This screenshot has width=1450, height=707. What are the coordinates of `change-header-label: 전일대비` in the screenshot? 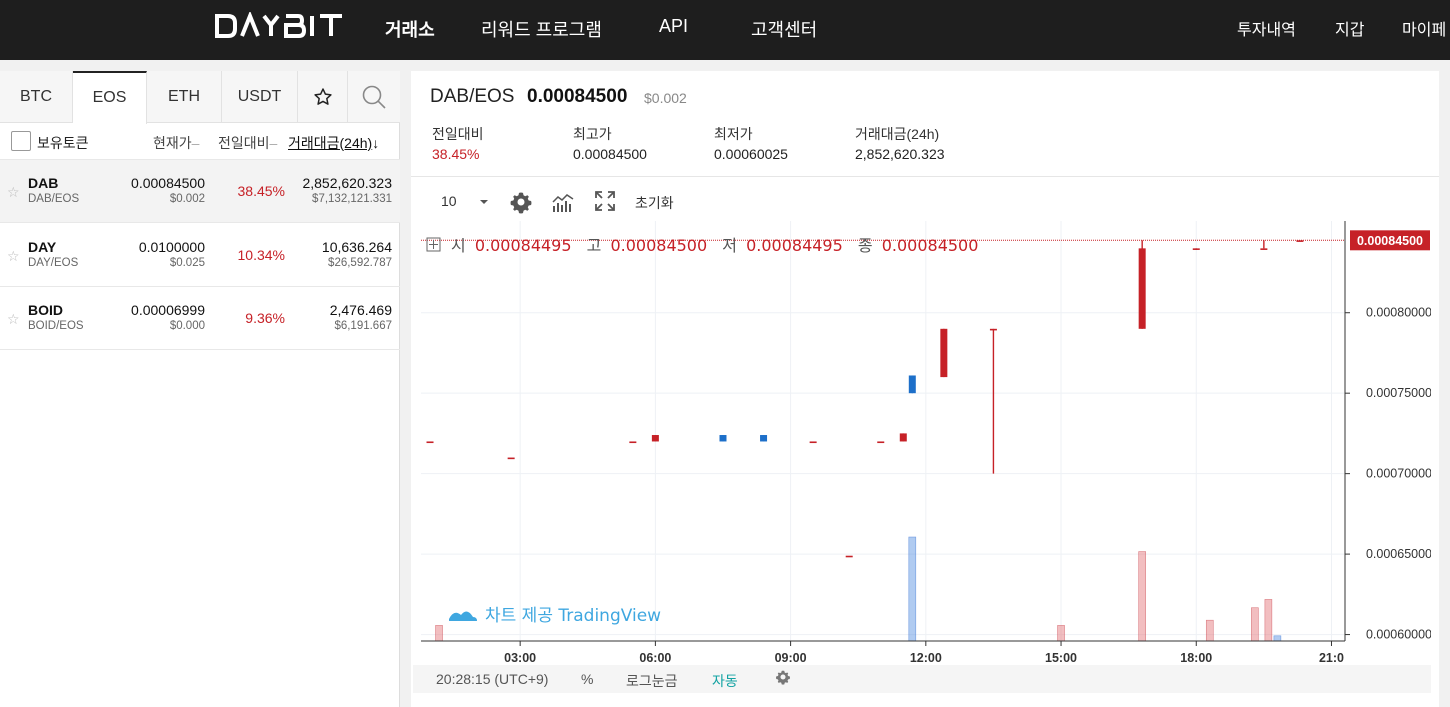 It's located at (244, 143).